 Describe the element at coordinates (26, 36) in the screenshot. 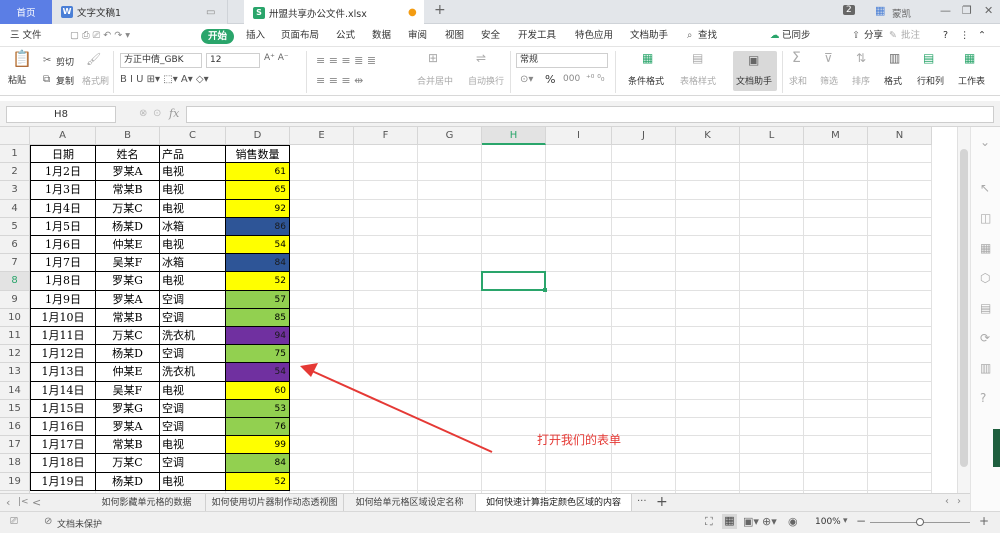

I see `menu-file: 三 文件` at that location.